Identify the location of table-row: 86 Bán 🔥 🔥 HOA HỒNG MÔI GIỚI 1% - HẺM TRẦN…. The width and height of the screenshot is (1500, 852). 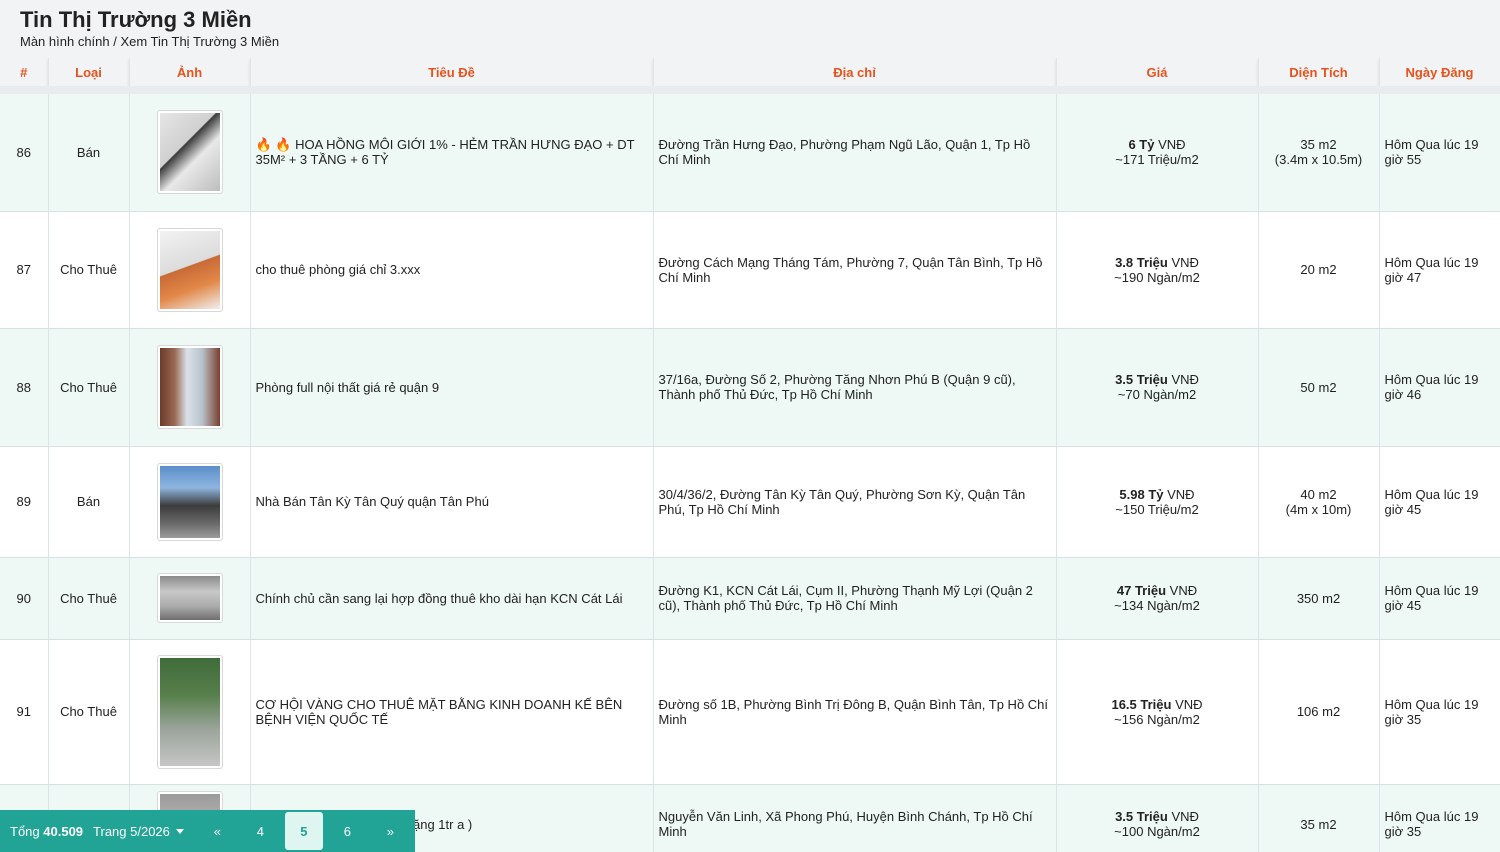
(750, 153).